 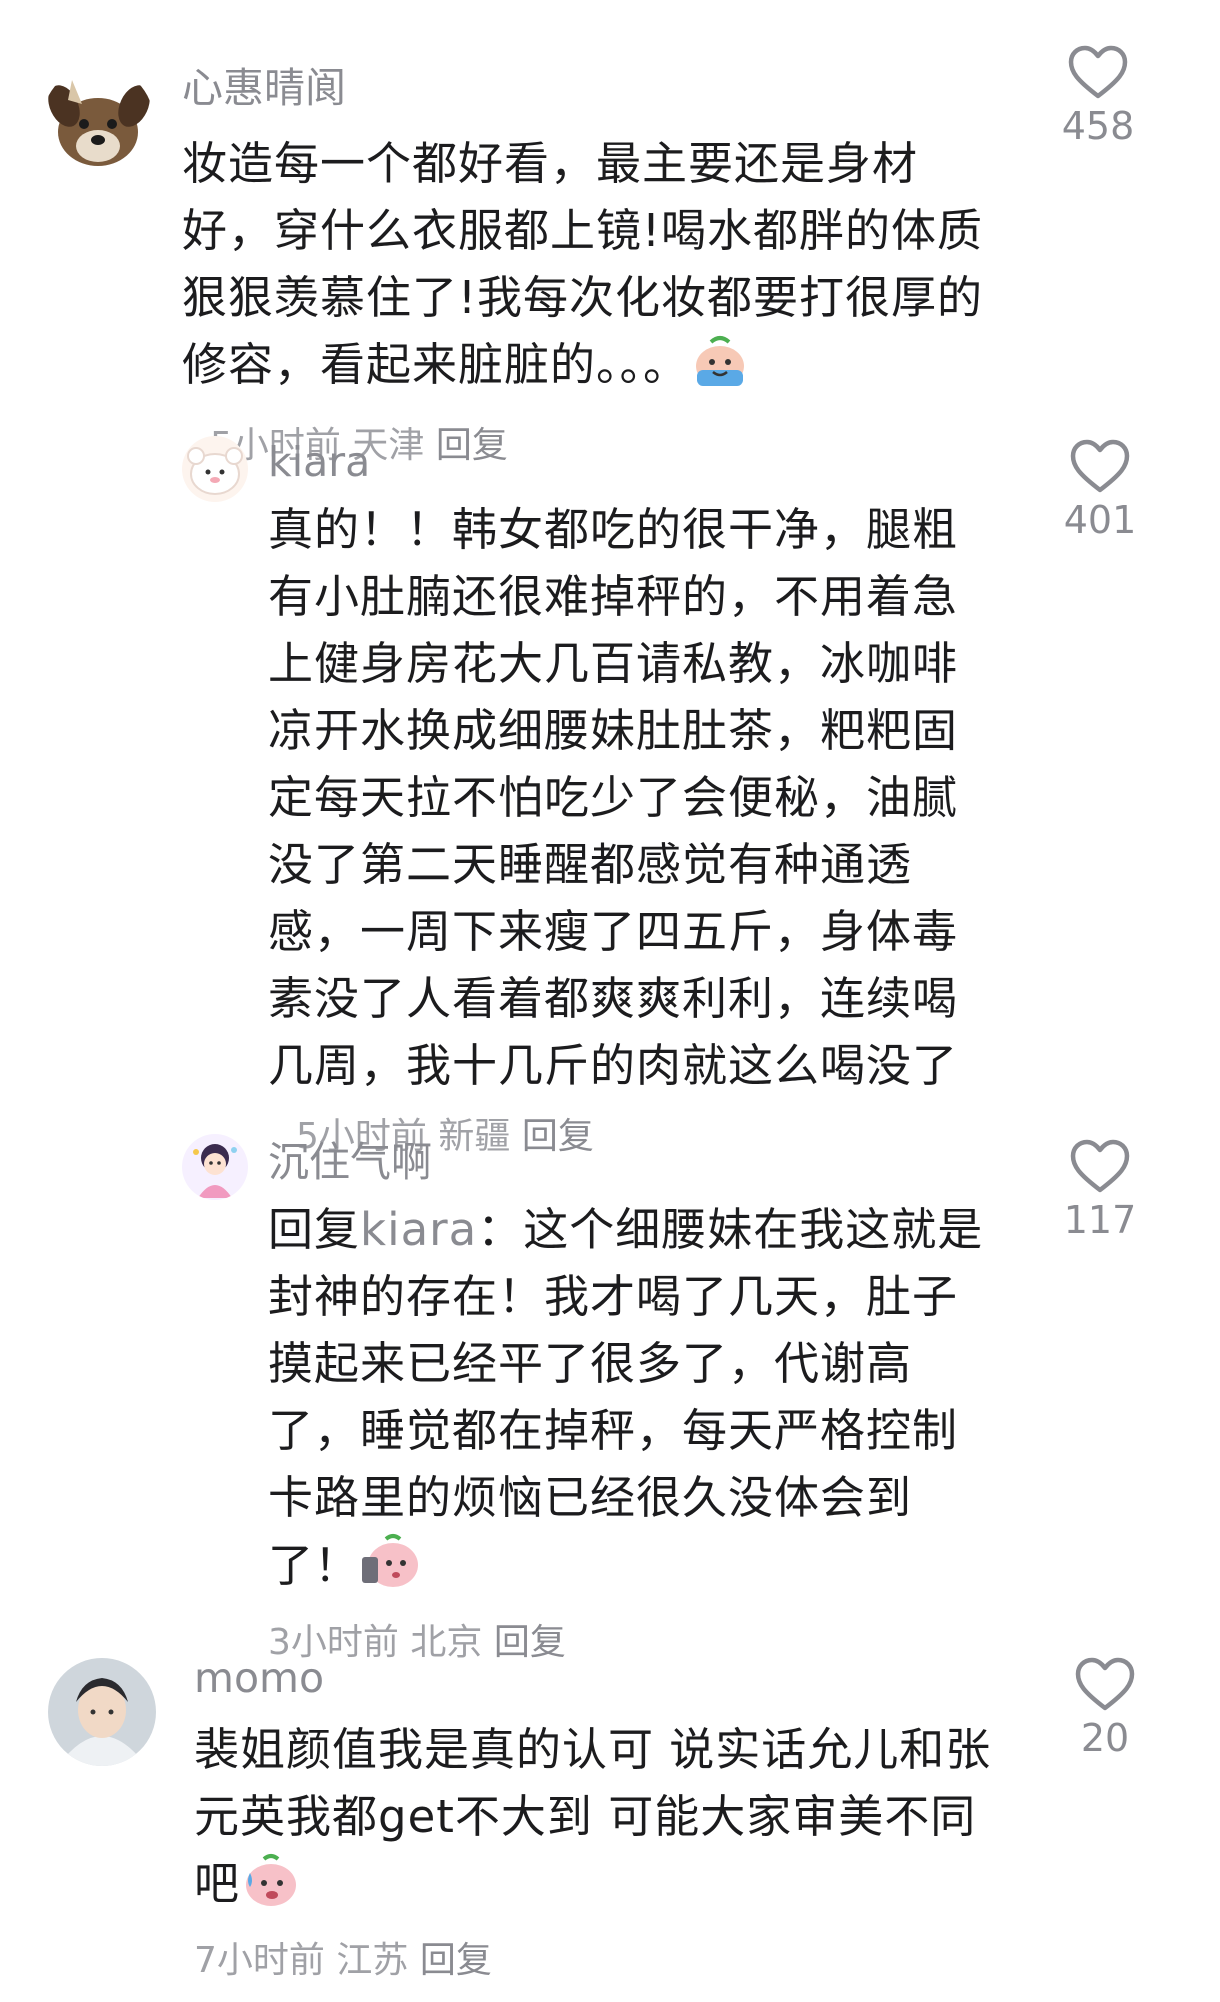 I want to click on comment-time: 7小时前, so click(x=259, y=1960).